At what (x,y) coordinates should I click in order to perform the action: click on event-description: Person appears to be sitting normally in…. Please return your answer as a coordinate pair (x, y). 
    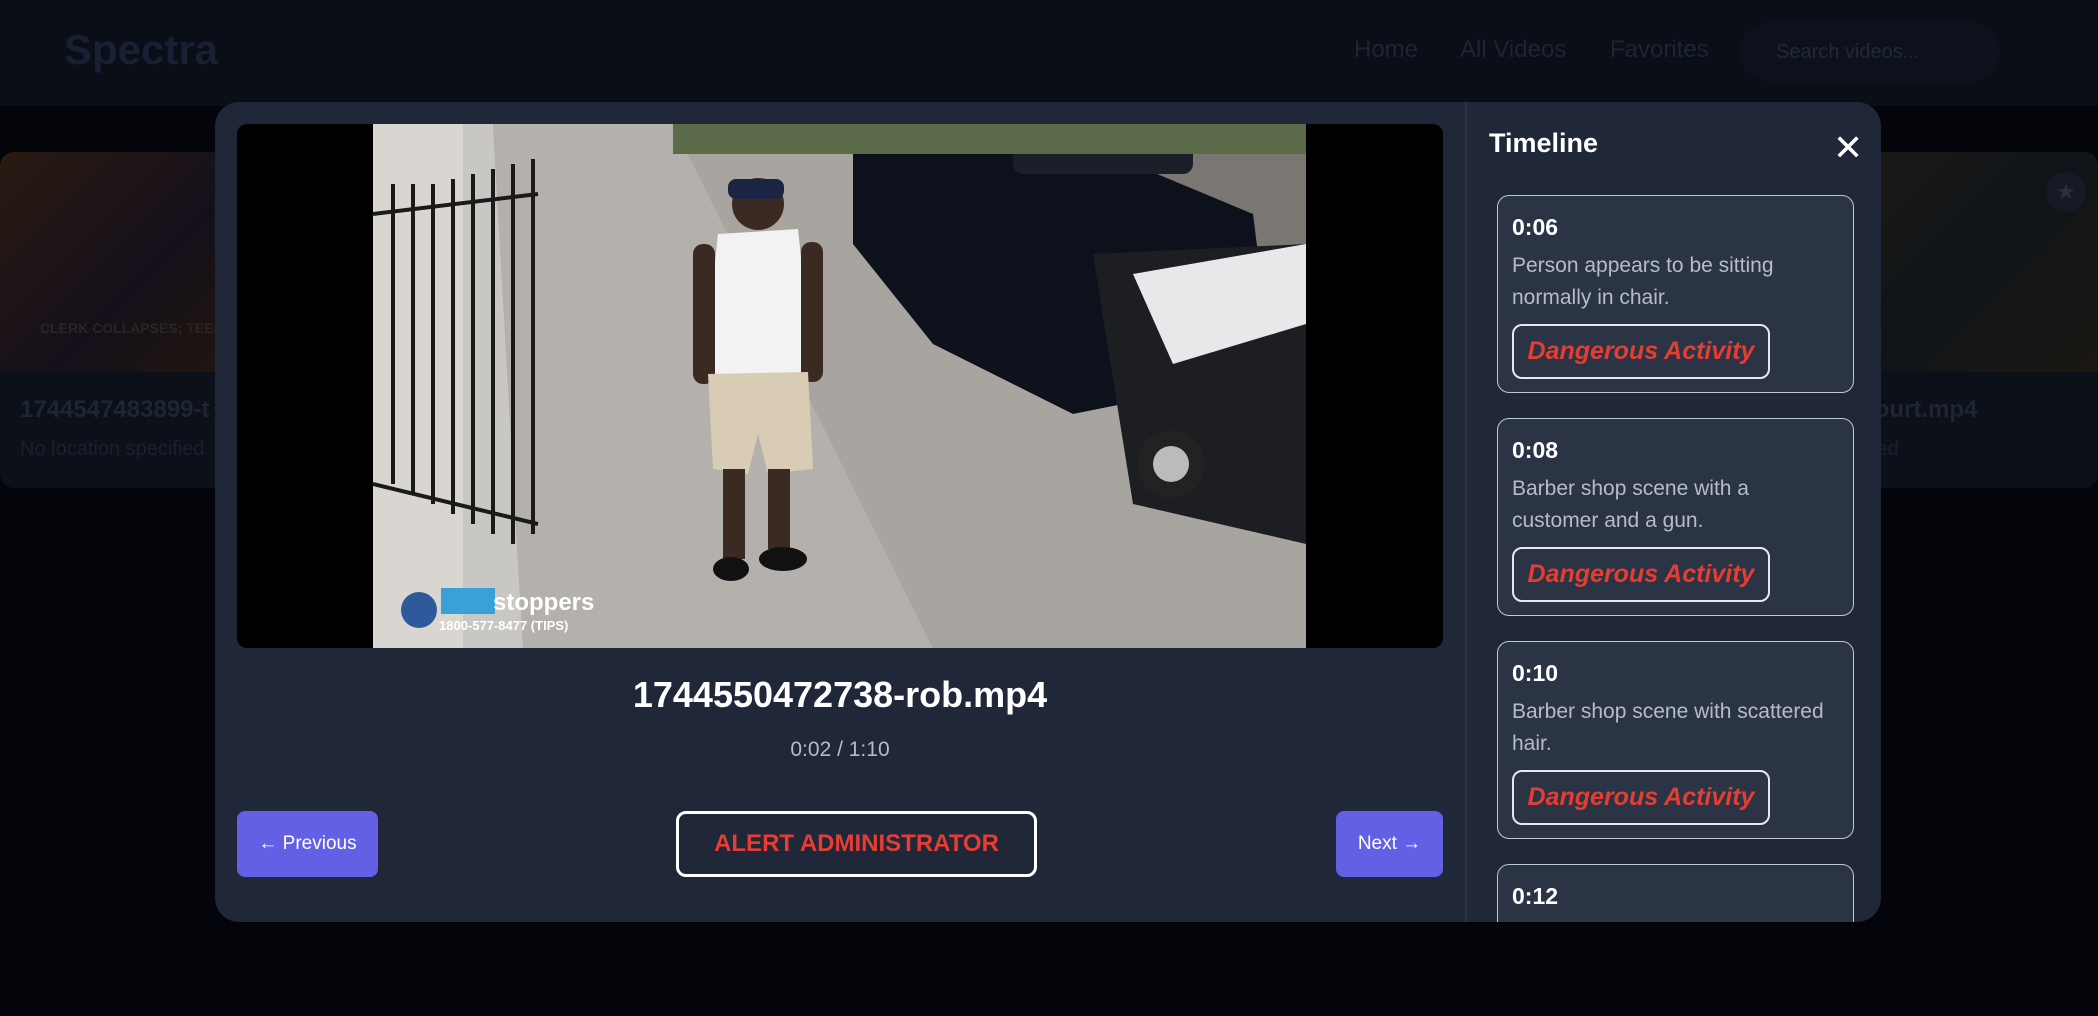
    Looking at the image, I should click on (1643, 281).